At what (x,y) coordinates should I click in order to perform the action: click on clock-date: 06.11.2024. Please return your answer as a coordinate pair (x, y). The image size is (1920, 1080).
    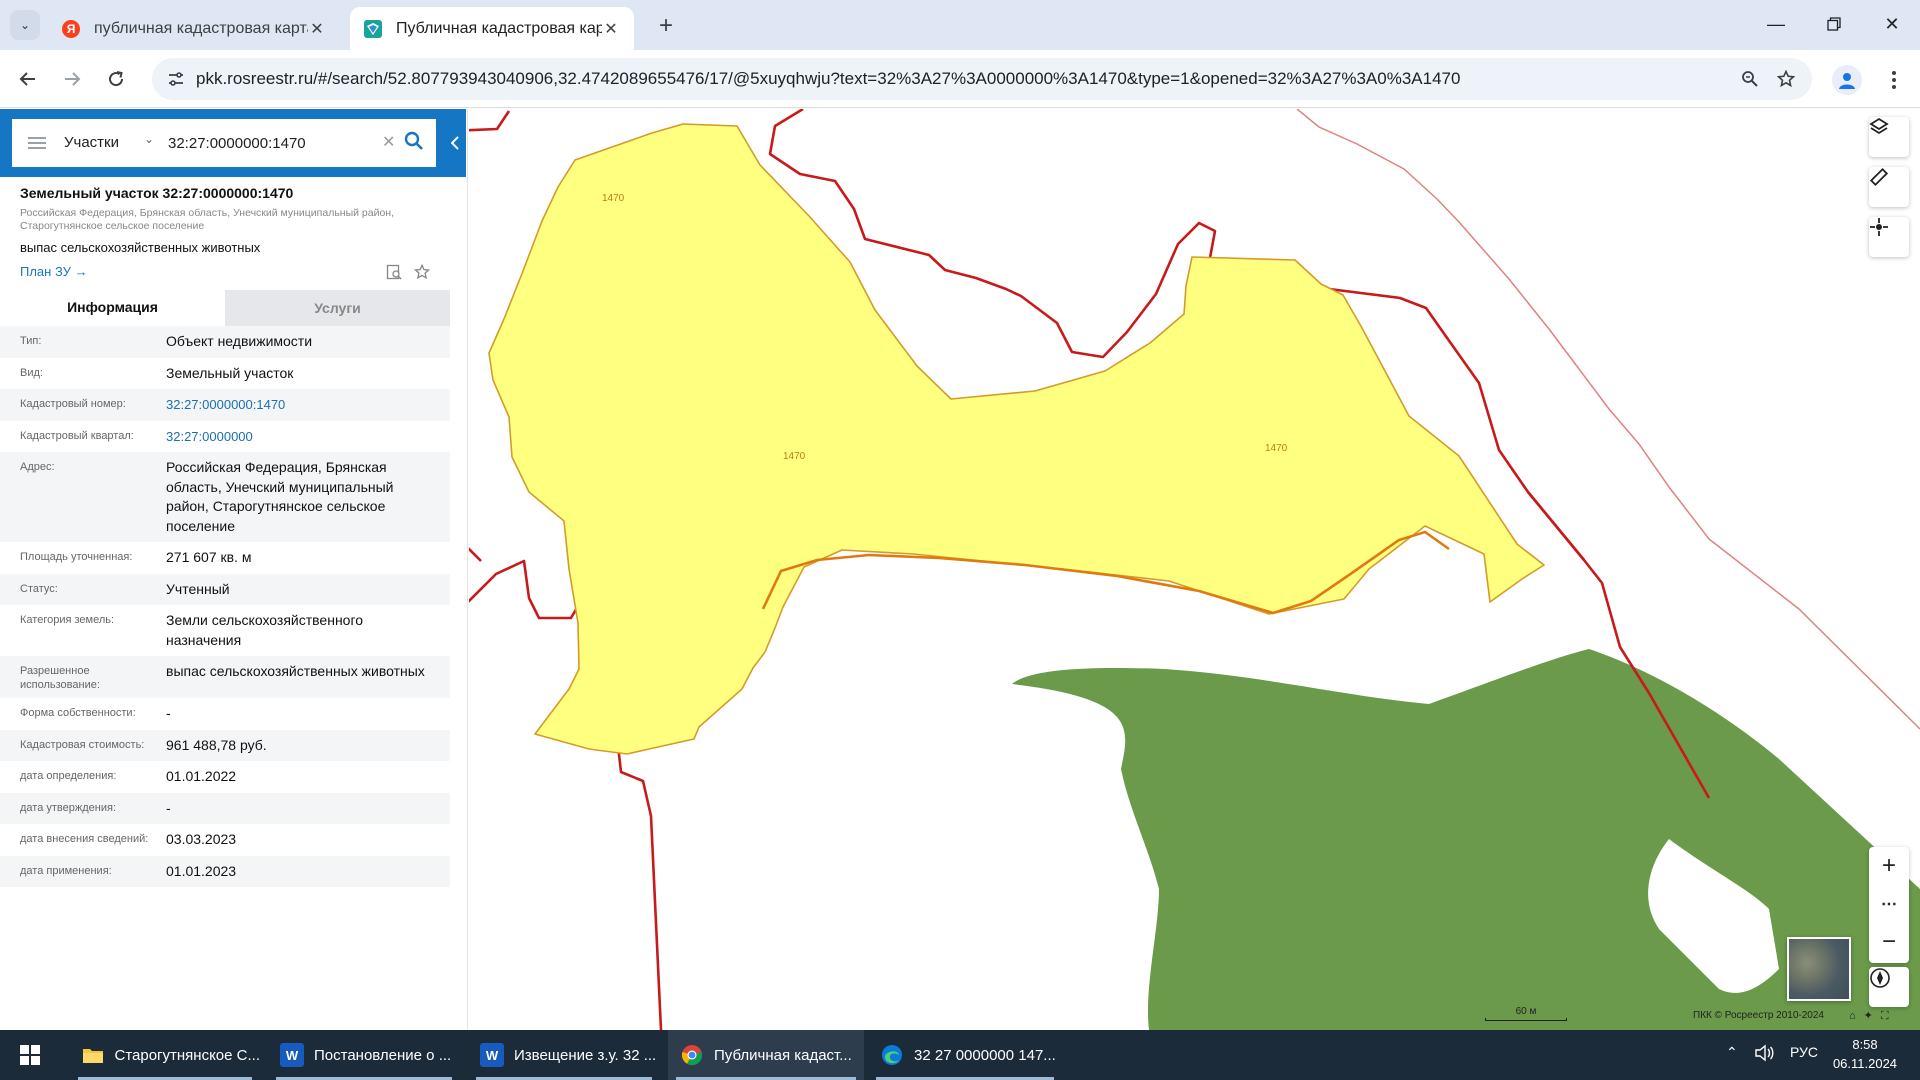
    Looking at the image, I should click on (1865, 1063).